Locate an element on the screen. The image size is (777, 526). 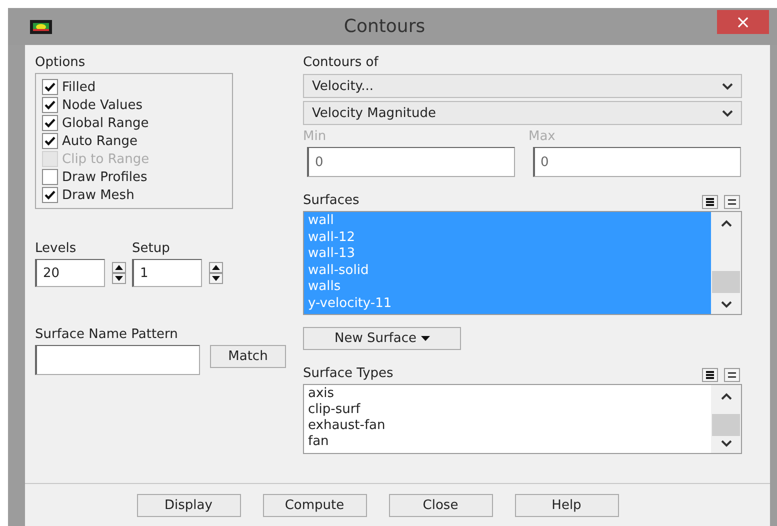
field-label: Max is located at coordinates (542, 137).